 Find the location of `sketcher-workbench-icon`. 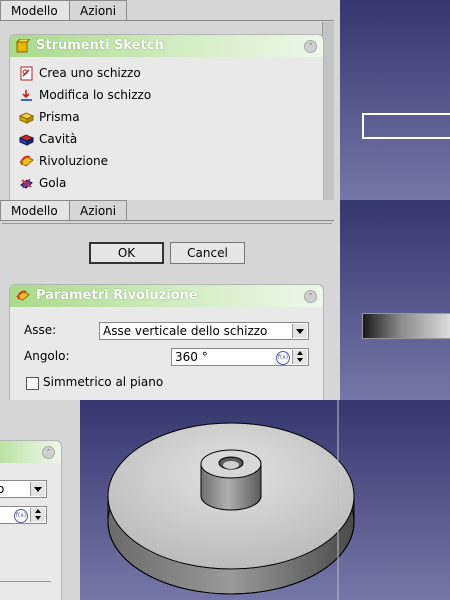

sketcher-workbench-icon is located at coordinates (23, 46).